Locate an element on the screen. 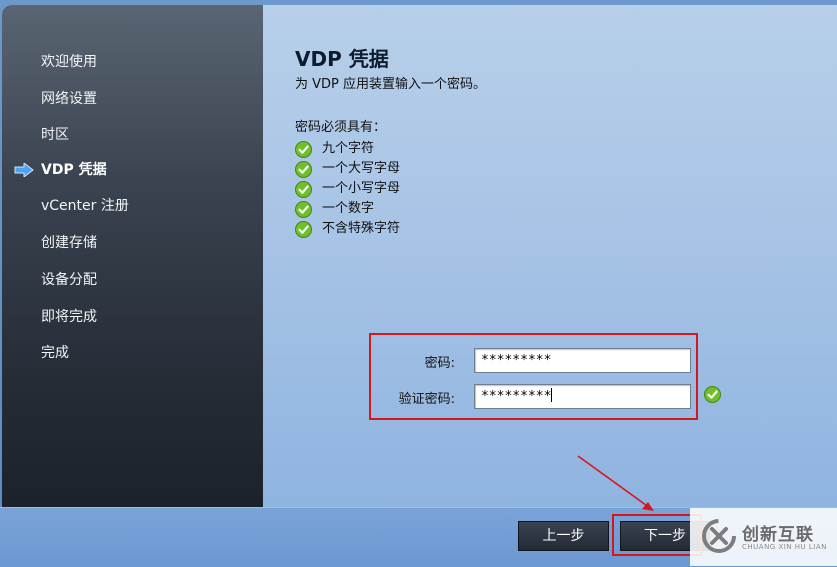  sidebar-item-label: 即将完成 is located at coordinates (69, 317).